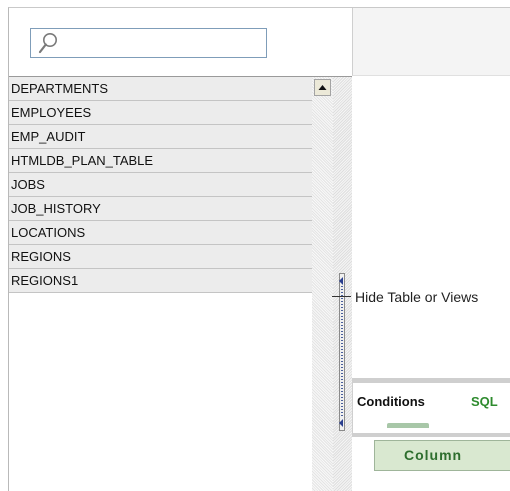  I want to click on search-input, so click(163, 44).